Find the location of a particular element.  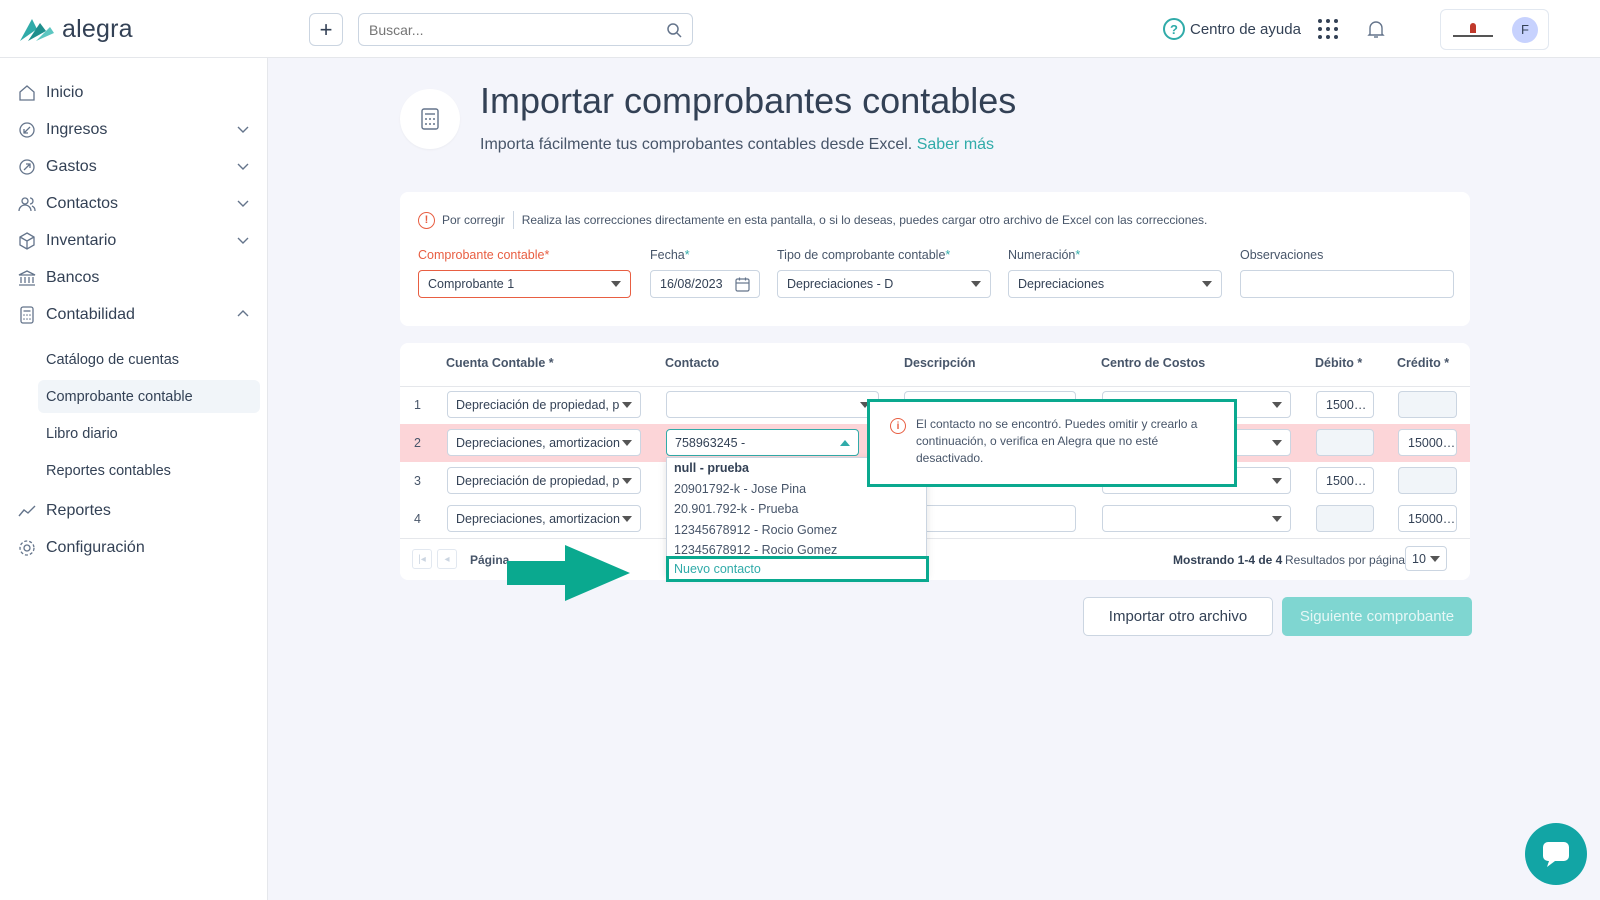

alert-icon: ! is located at coordinates (426, 220).